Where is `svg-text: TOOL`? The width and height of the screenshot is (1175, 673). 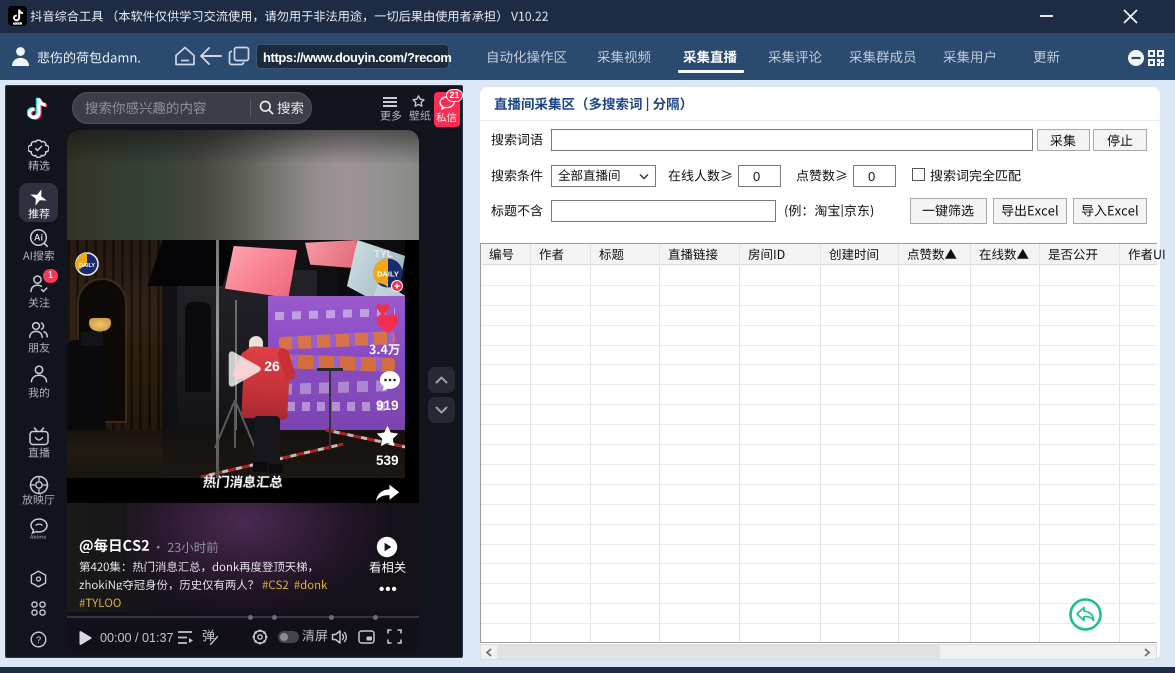
svg-text: TOOL is located at coordinates (18, 23).